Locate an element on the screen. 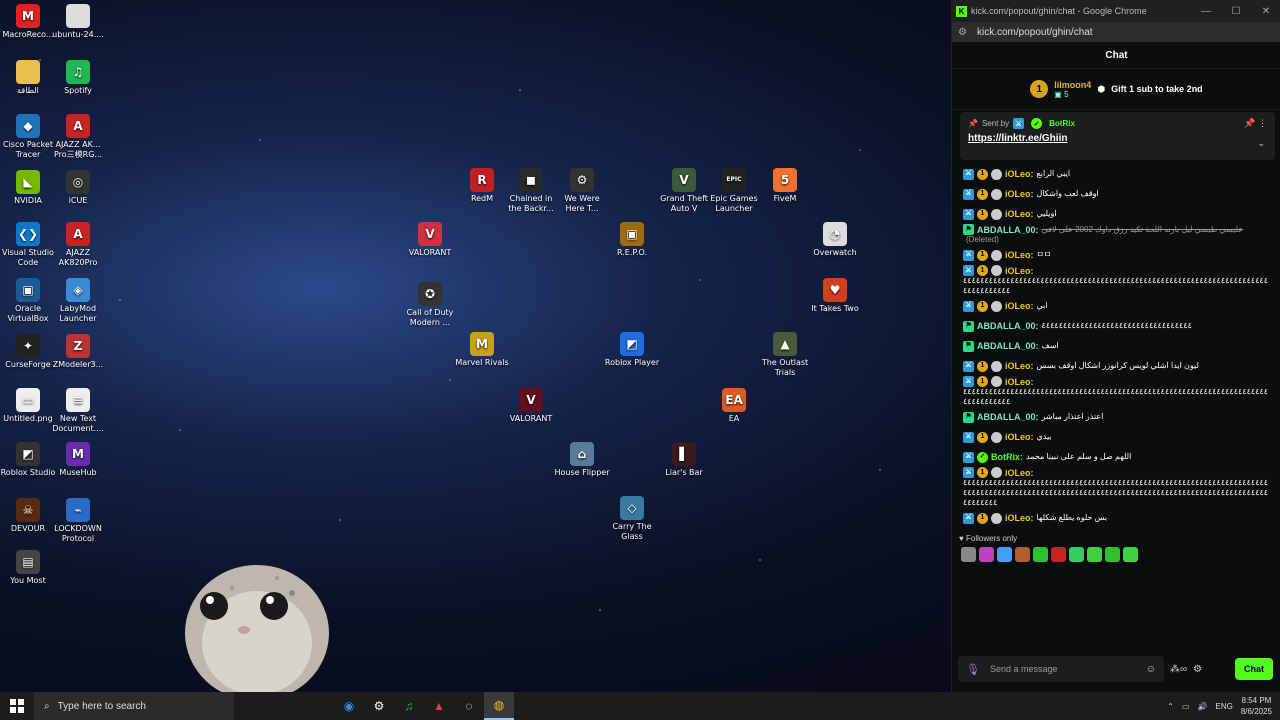 The width and height of the screenshot is (1280, 720). taskbar-app-blue-icon: ◉ is located at coordinates (349, 706).